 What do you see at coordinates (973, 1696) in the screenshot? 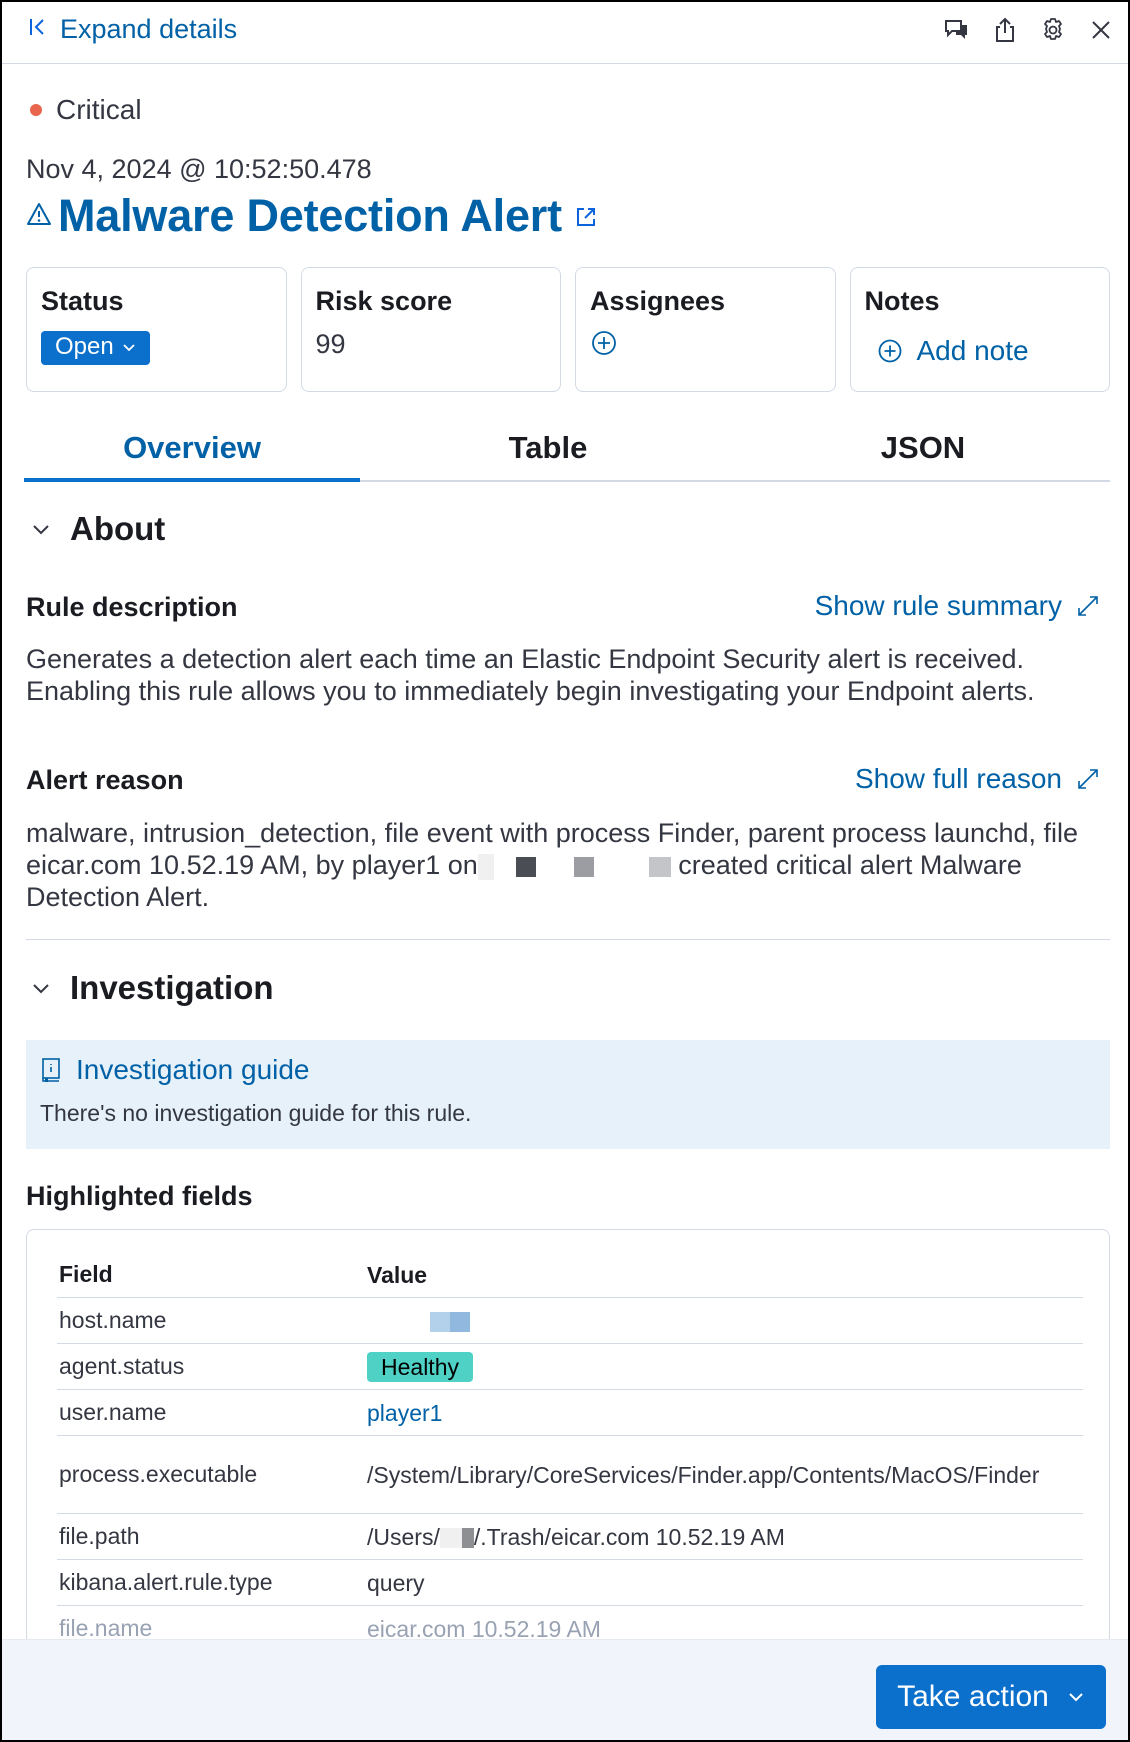
I see `take-action-label: Take action` at bounding box center [973, 1696].